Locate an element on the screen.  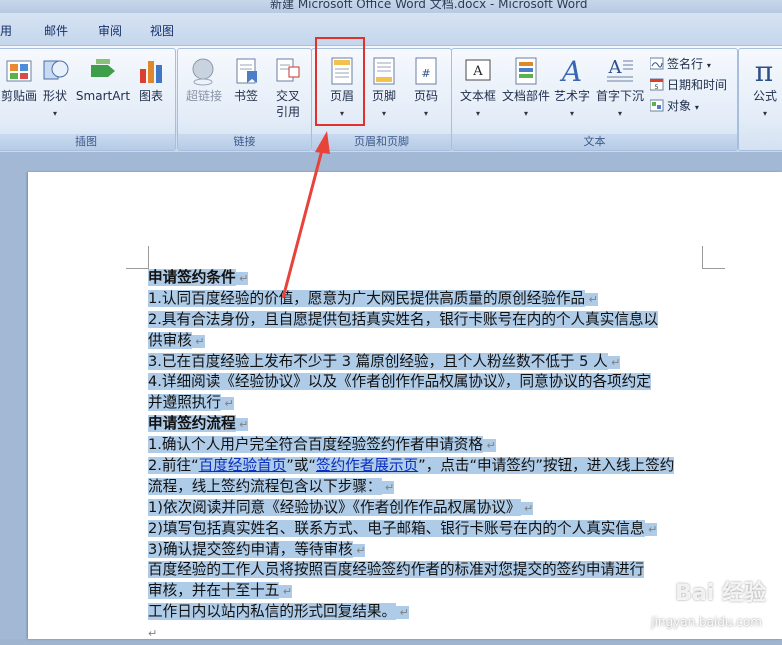
bookmark-icon is located at coordinates (246, 71).